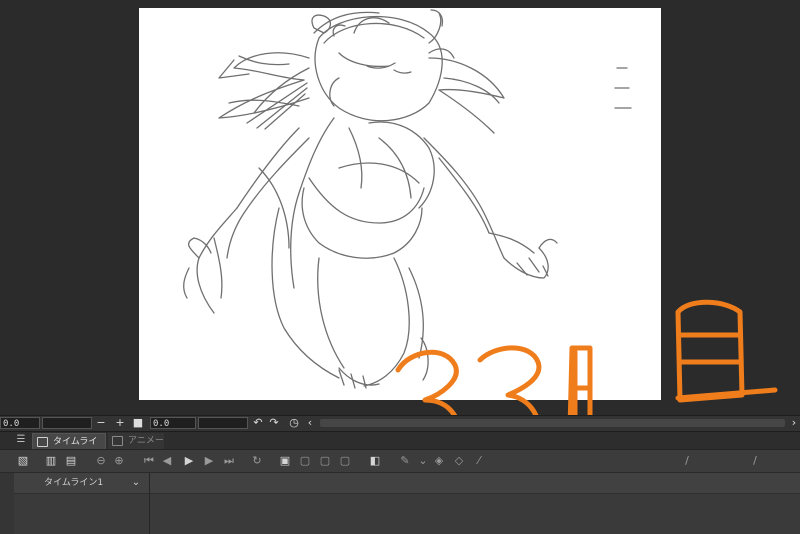  Describe the element at coordinates (423, 461) in the screenshot. I see `dropdown-icon: ⌄` at that location.